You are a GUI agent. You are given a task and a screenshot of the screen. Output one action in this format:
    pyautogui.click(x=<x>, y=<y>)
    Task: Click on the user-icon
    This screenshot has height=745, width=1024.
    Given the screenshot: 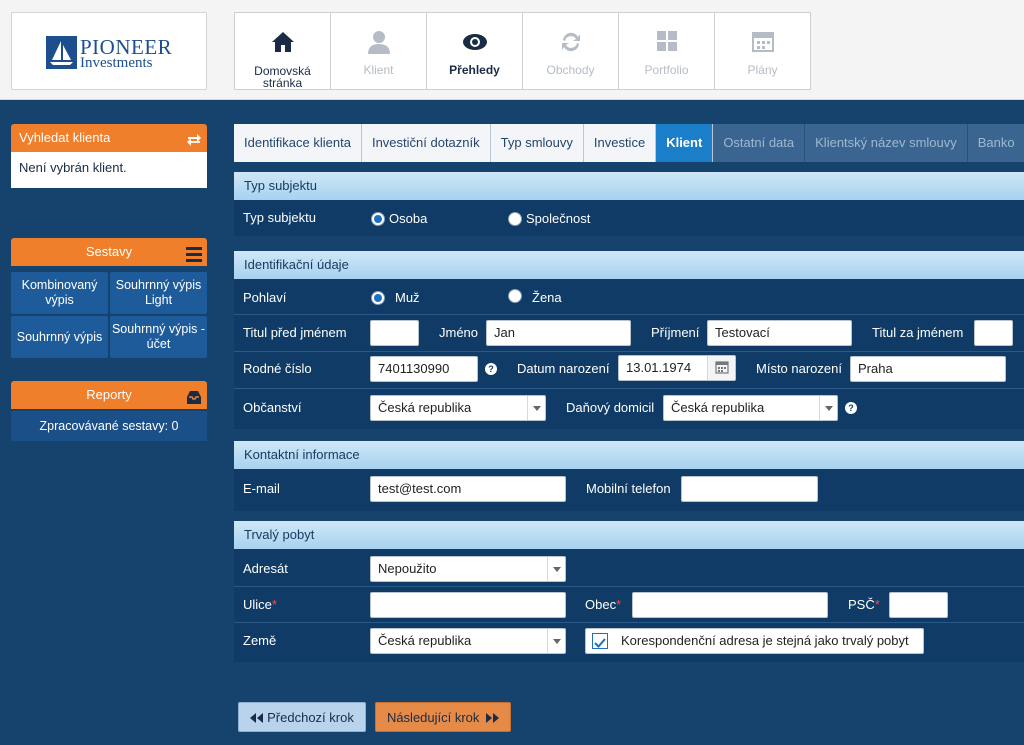 What is the action you would take?
    pyautogui.click(x=378, y=43)
    